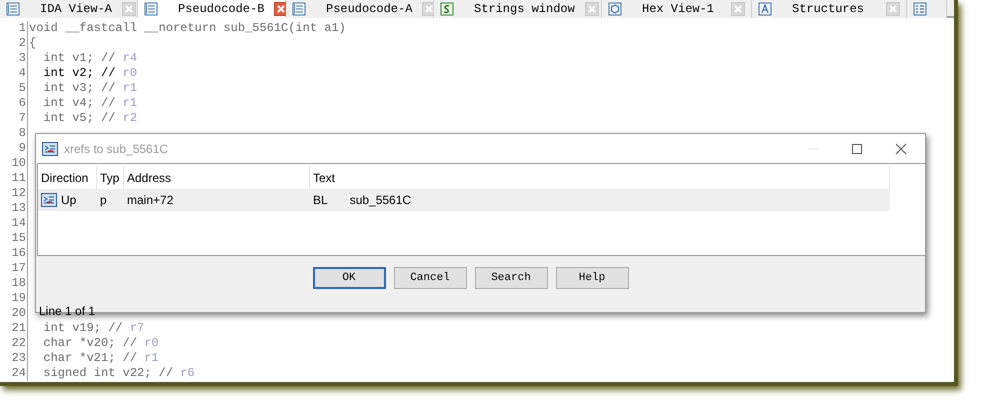  I want to click on line-number: 3, so click(14, 58).